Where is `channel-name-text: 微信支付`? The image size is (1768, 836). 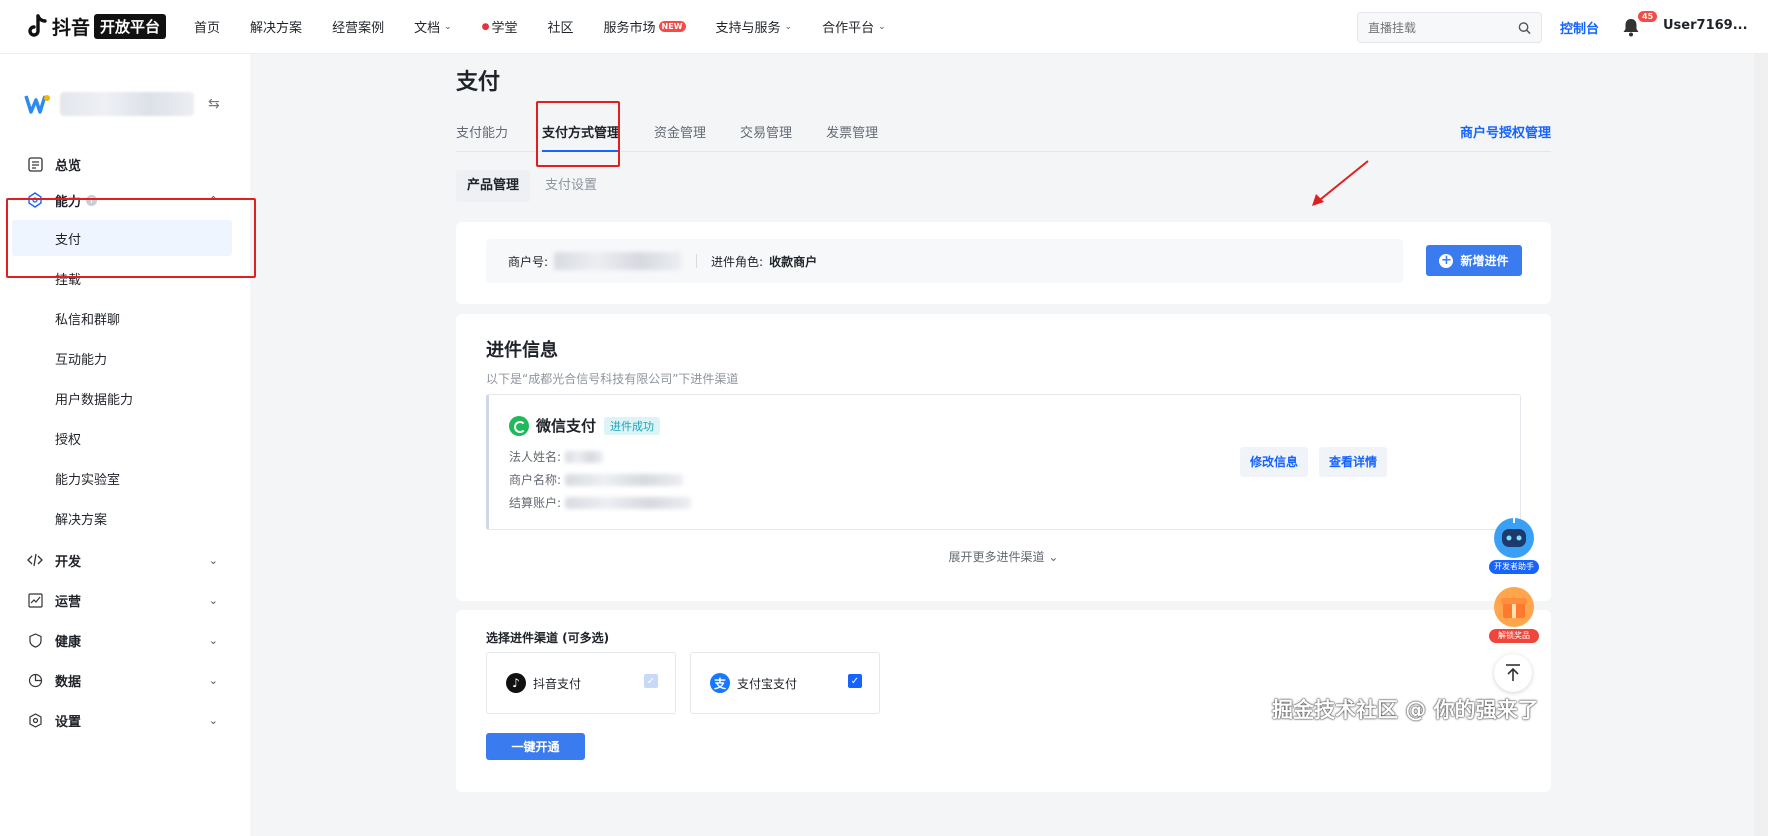 channel-name-text: 微信支付 is located at coordinates (566, 426).